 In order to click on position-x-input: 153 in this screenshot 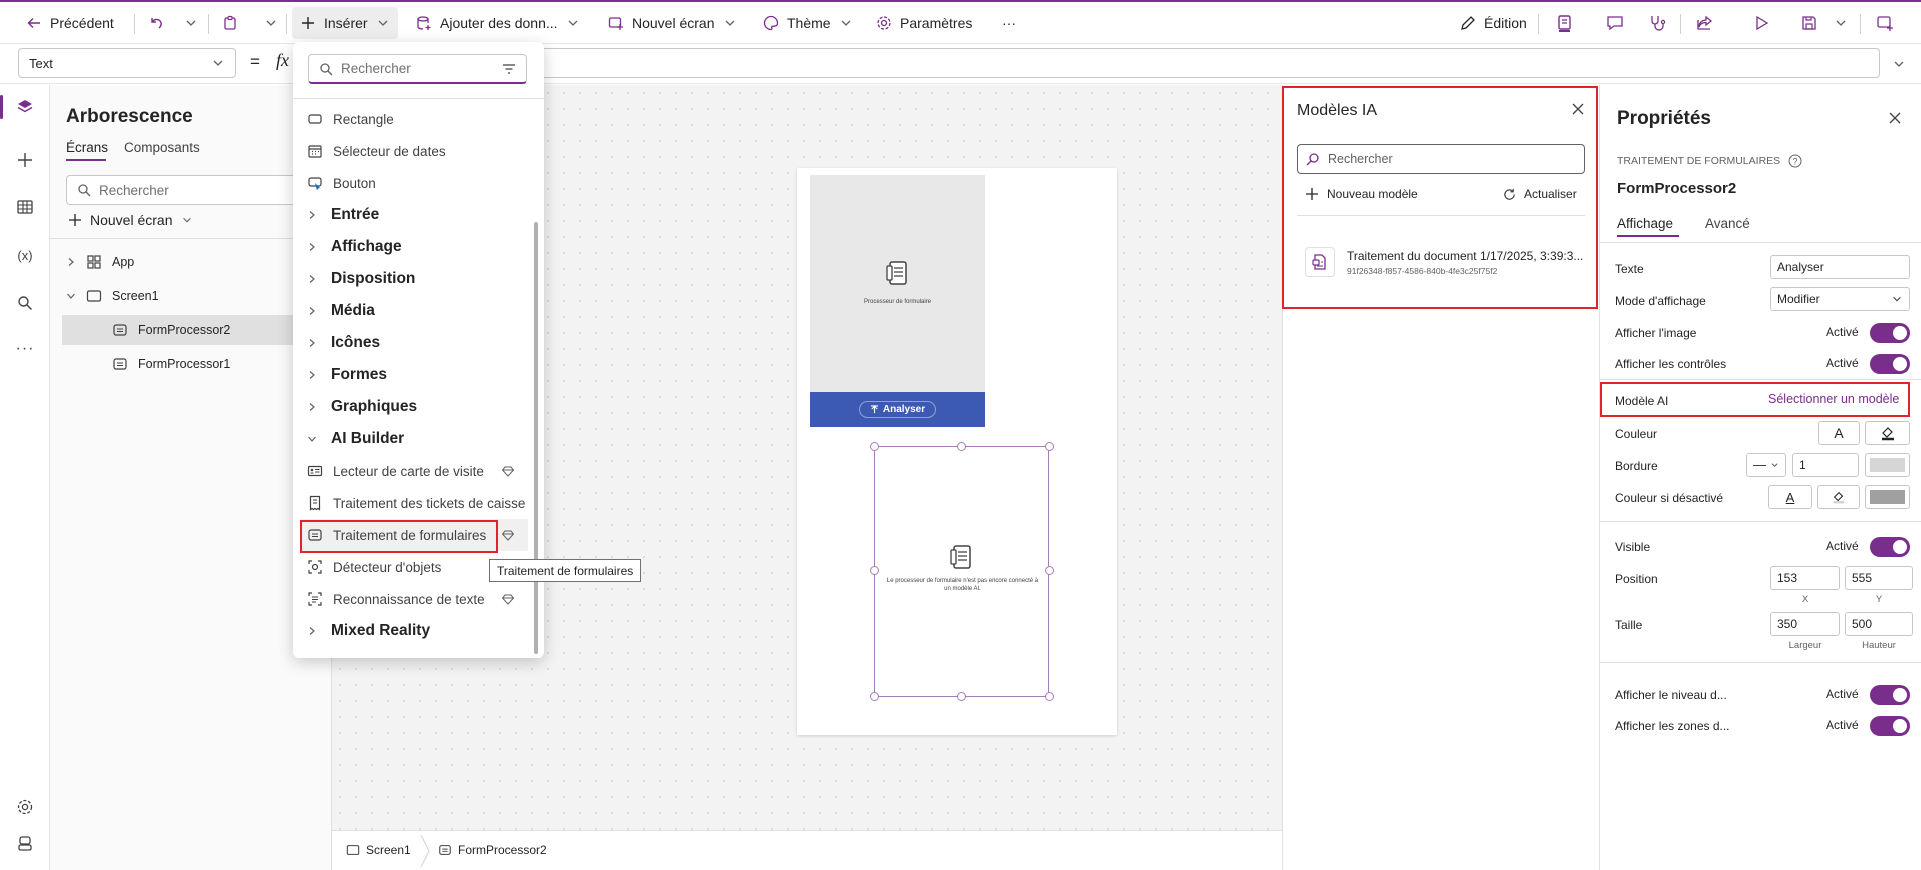, I will do `click(1805, 578)`.